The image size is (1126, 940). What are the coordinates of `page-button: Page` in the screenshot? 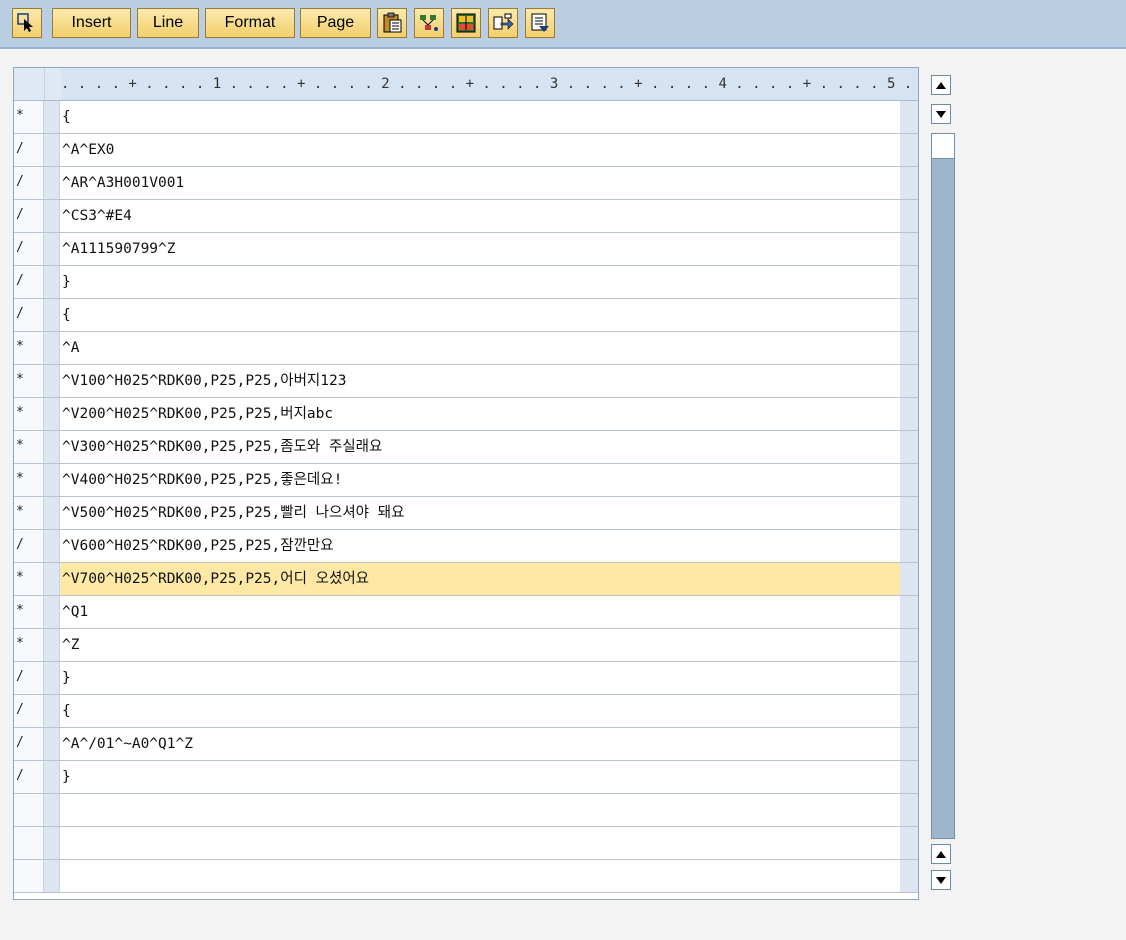 It's located at (335, 23).